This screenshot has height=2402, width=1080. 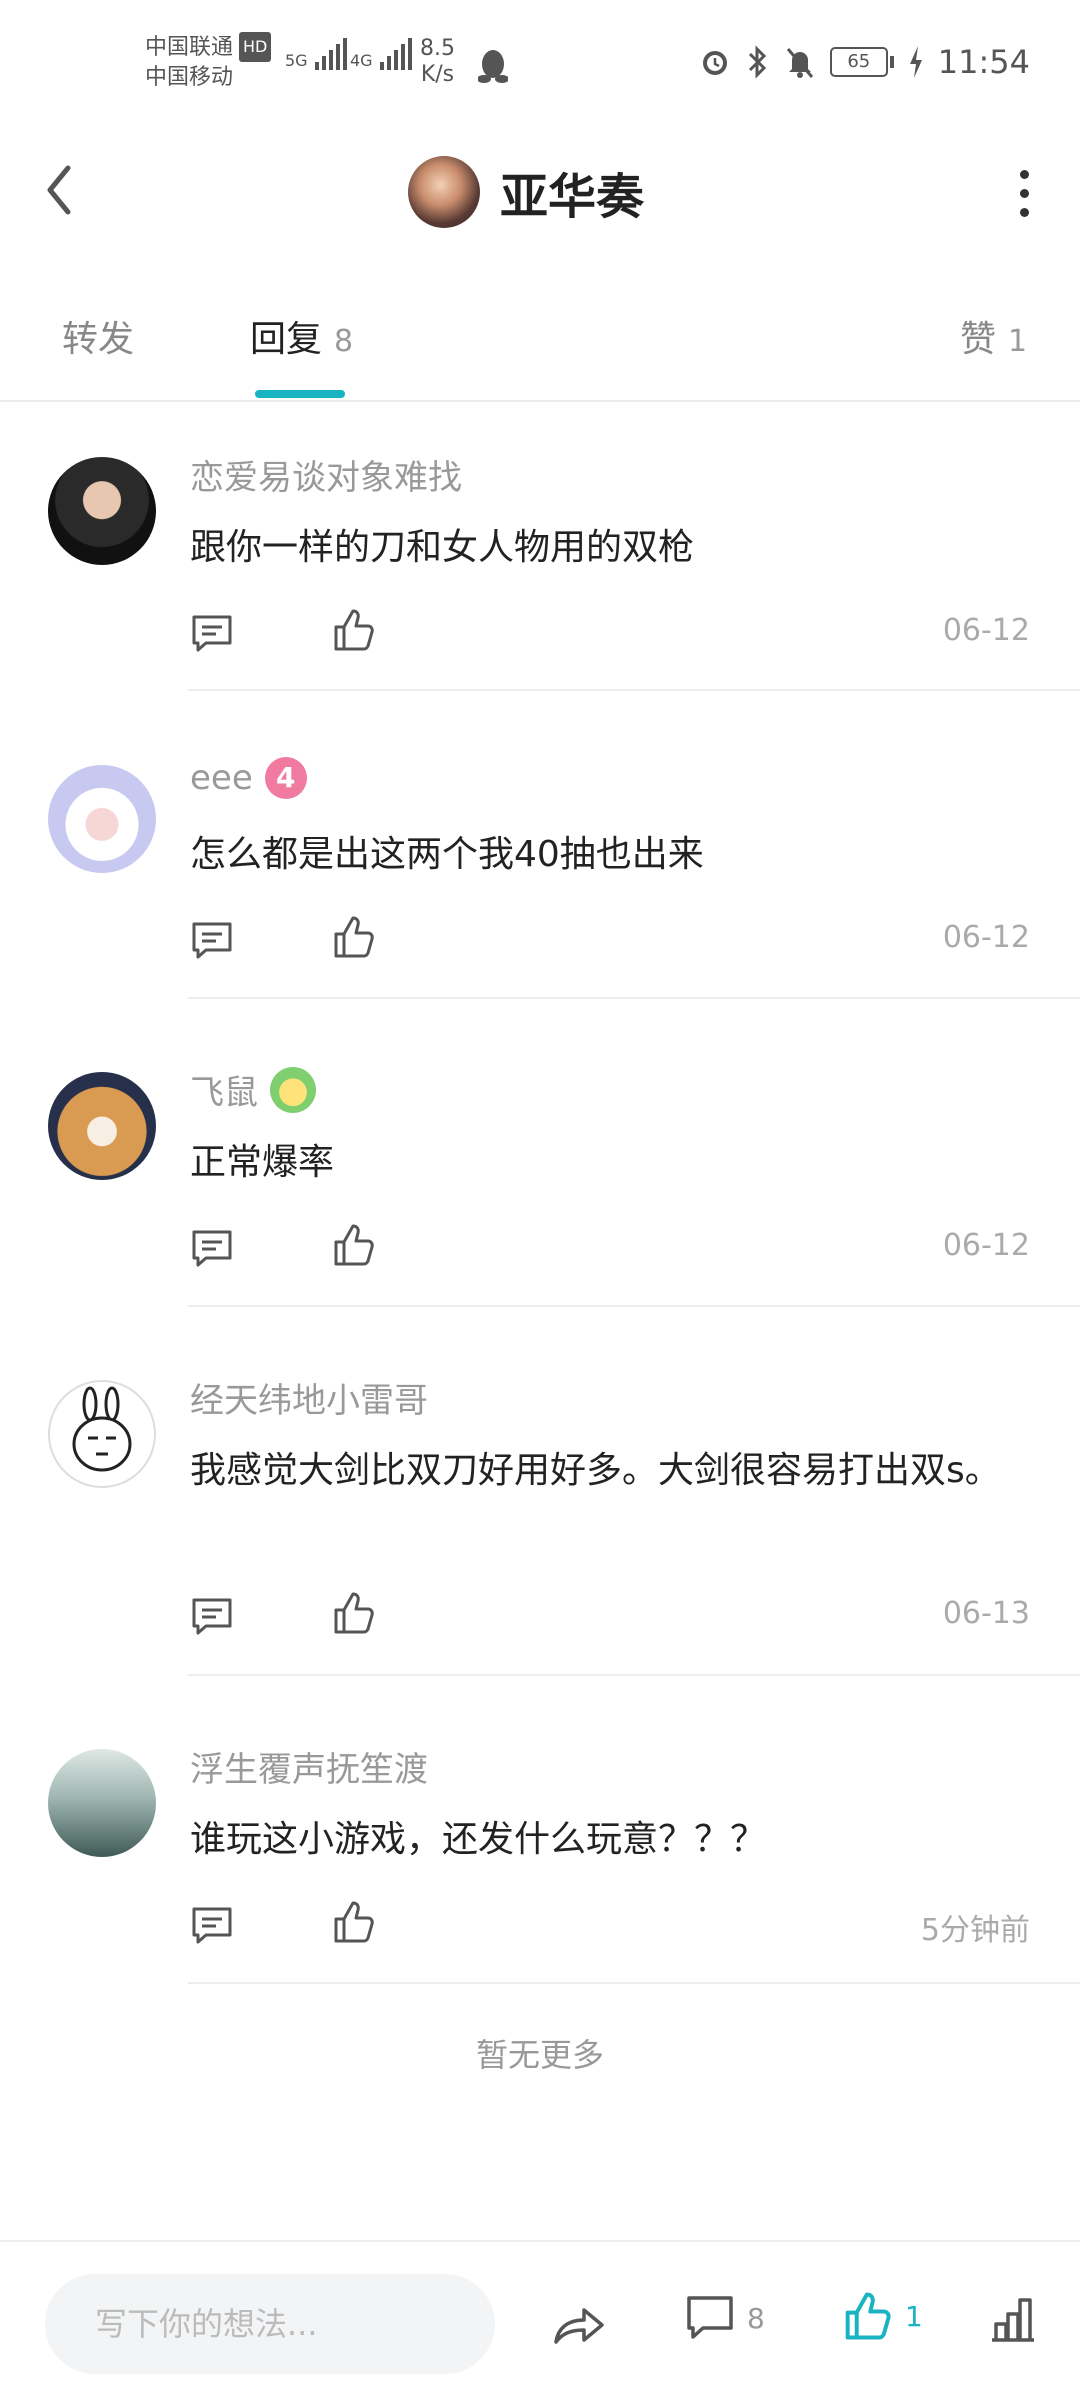 I want to click on tab-likes-label: 赞, so click(x=978, y=339).